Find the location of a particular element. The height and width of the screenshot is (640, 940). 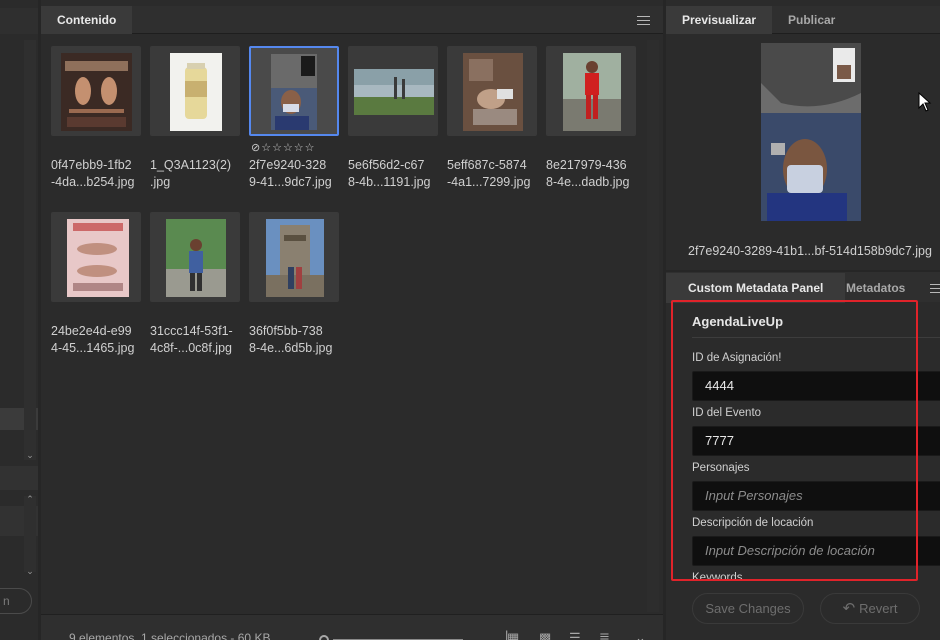

thumbnail-label: 2f7e9240-328 9-41...9dc7.jpg is located at coordinates (290, 173).